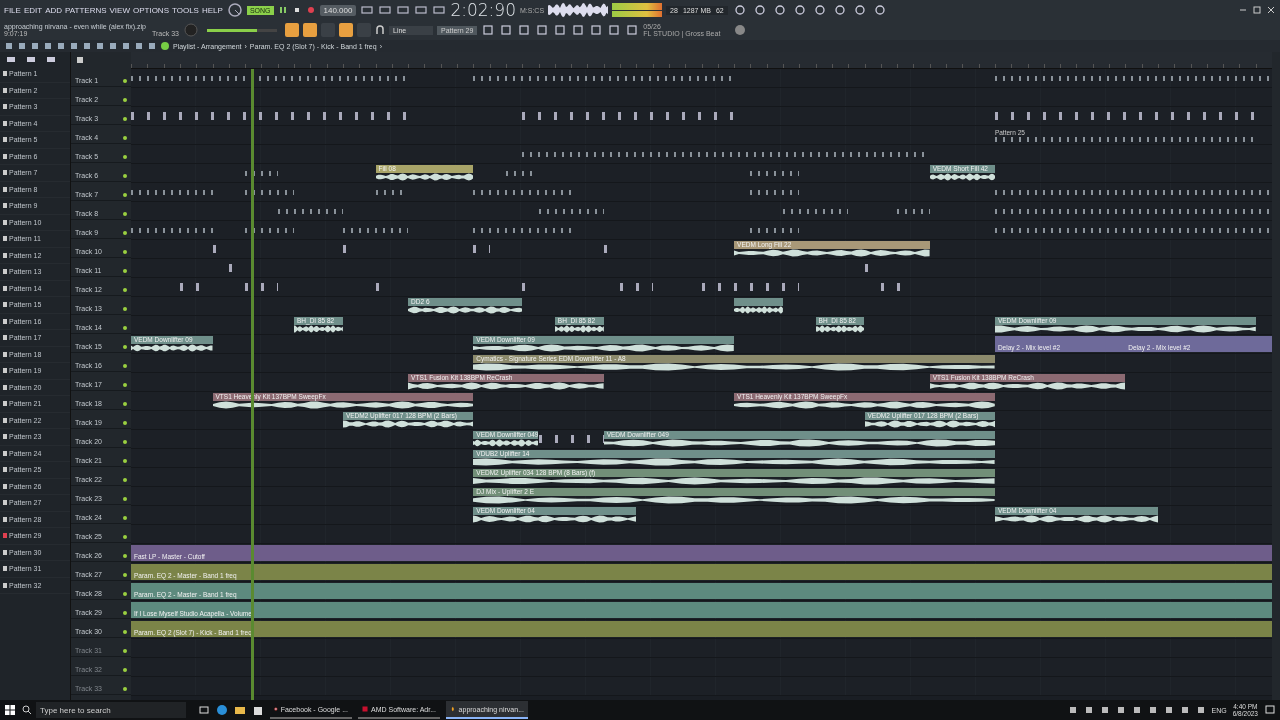 The width and height of the screenshot is (1280, 720). What do you see at coordinates (1270, 710) in the screenshot?
I see `notification-icon` at bounding box center [1270, 710].